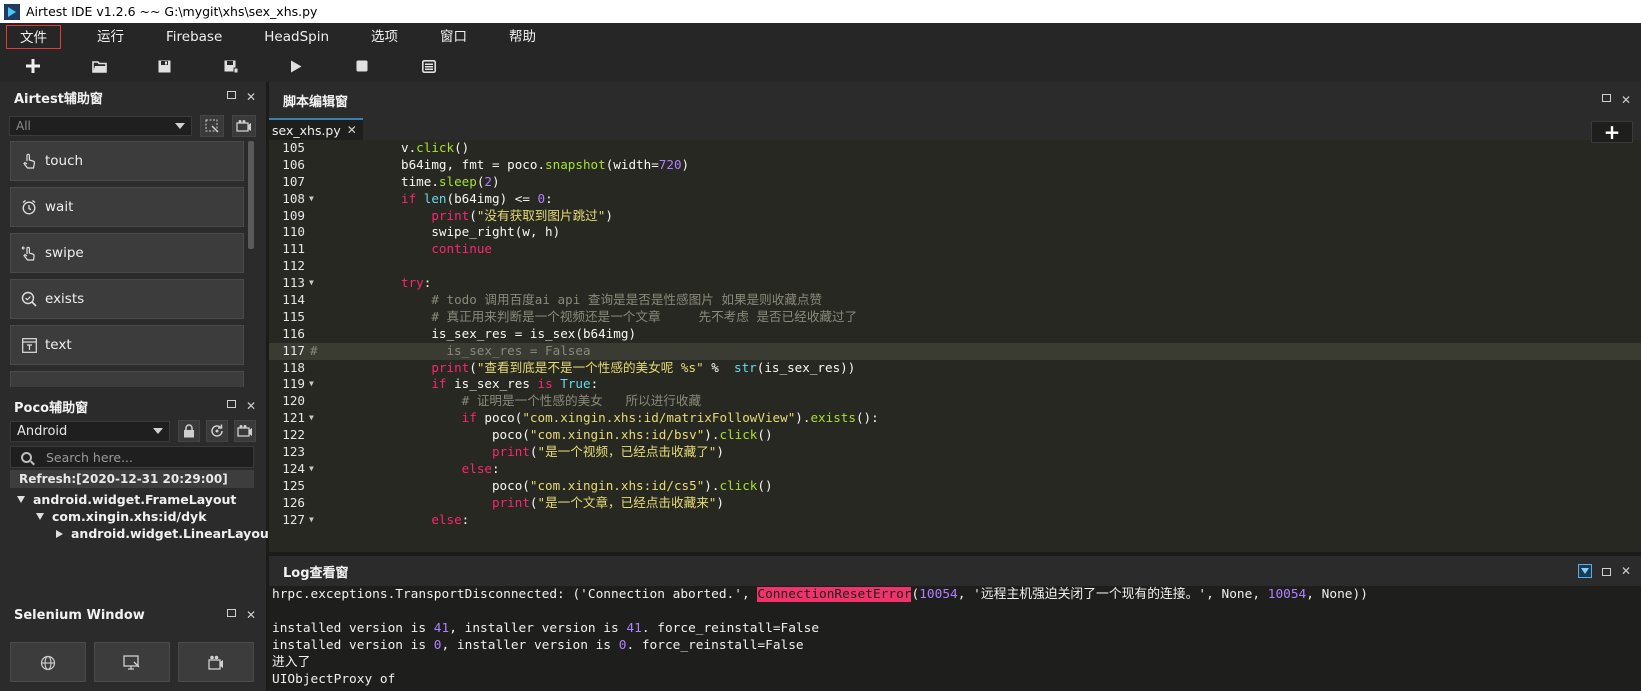  What do you see at coordinates (253, 66) in the screenshot?
I see `save-as-button` at bounding box center [253, 66].